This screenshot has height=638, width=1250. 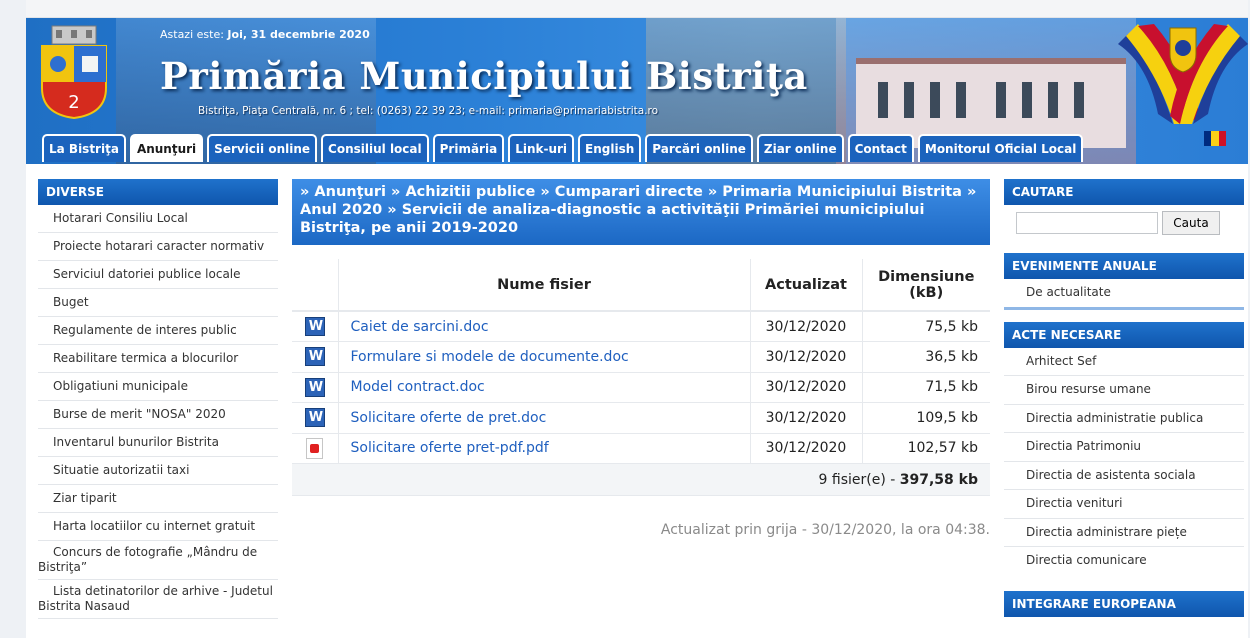 What do you see at coordinates (543, 285) in the screenshot?
I see `column-header-name: Nume fisier` at bounding box center [543, 285].